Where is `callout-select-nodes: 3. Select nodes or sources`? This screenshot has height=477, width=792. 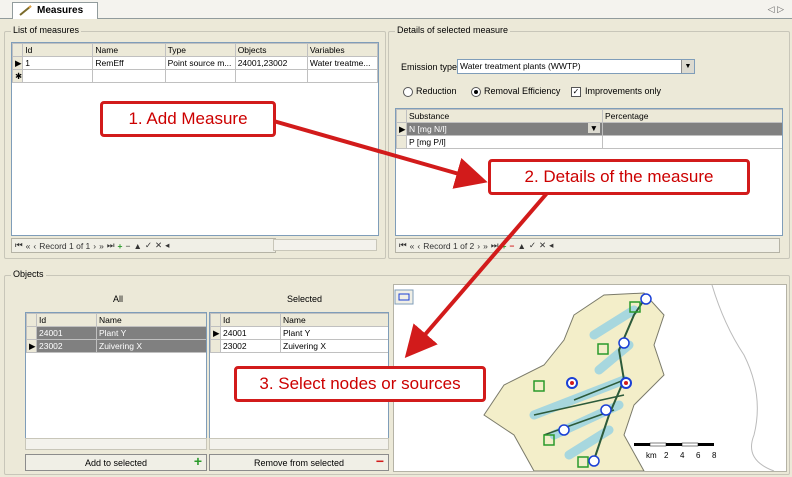
callout-select-nodes: 3. Select nodes or sources is located at coordinates (360, 384).